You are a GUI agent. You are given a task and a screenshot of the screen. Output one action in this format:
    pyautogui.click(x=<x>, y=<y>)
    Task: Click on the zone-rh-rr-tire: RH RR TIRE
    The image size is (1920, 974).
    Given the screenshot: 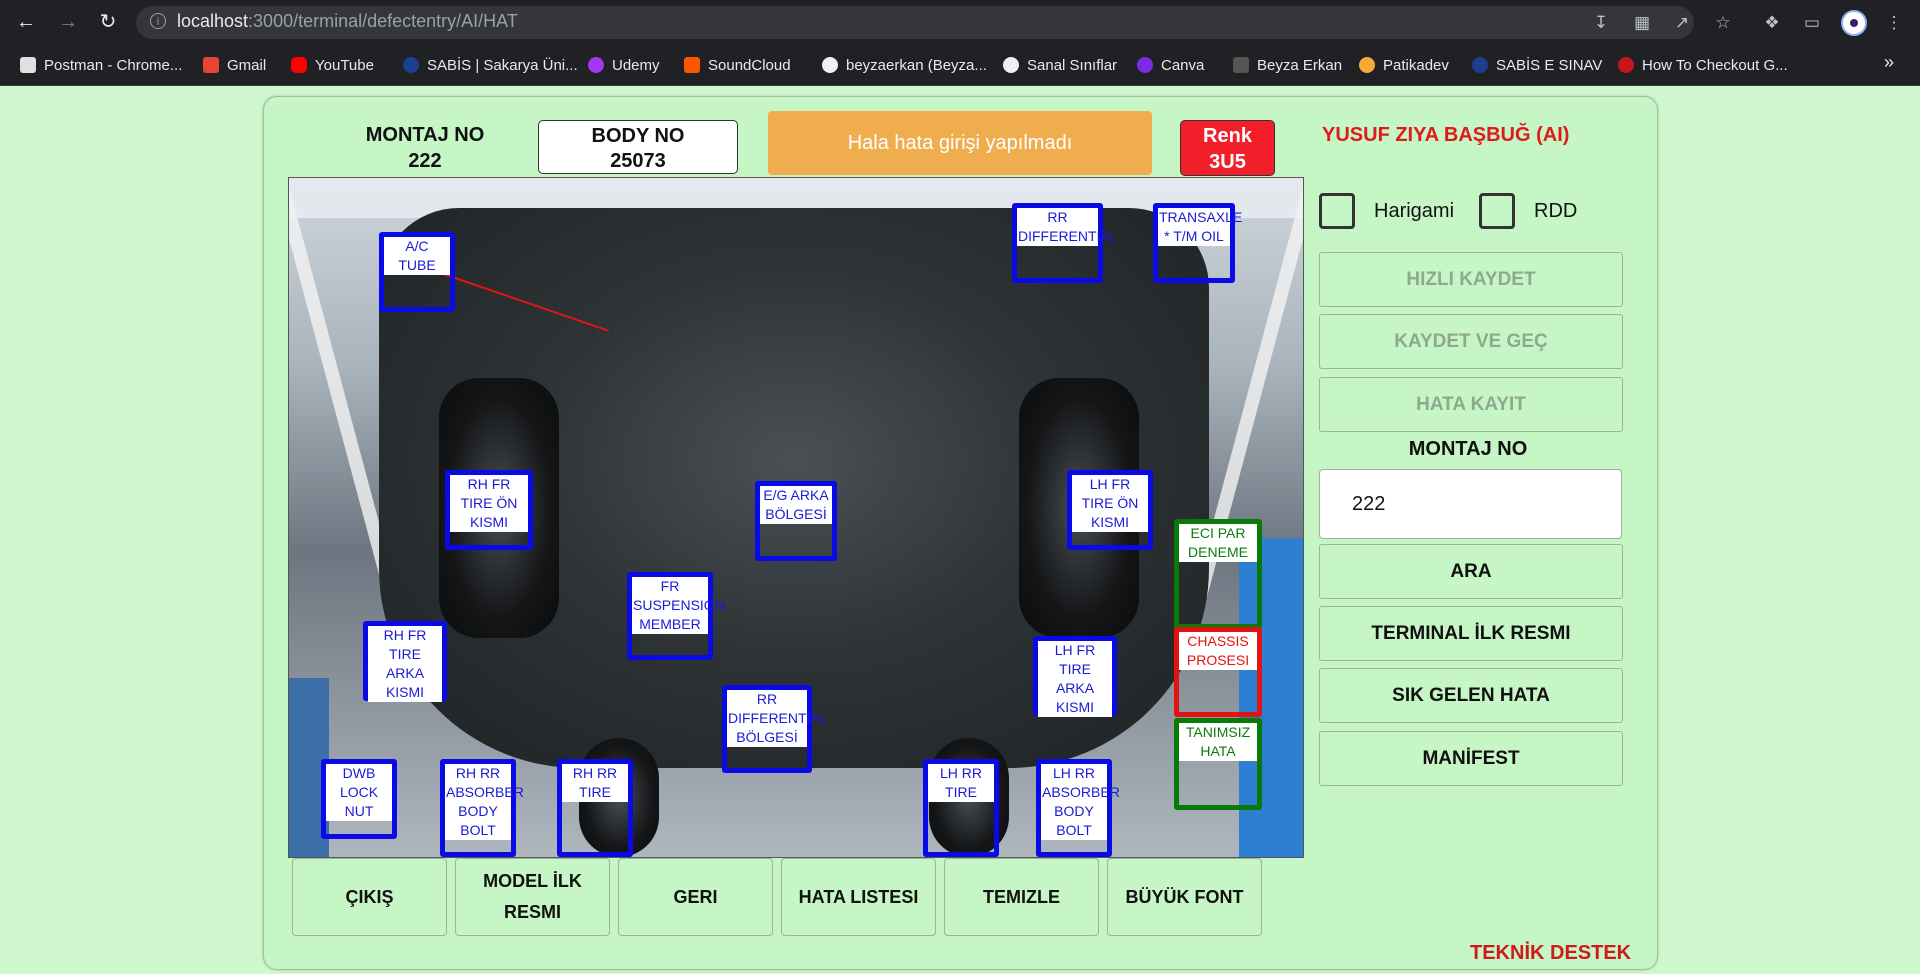 What is the action you would take?
    pyautogui.click(x=595, y=808)
    